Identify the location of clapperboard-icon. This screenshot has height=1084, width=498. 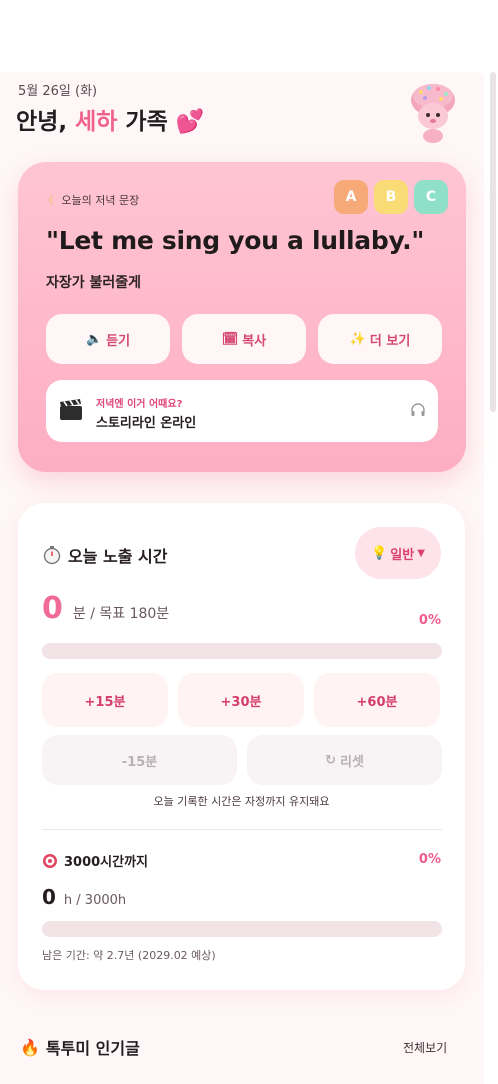
(71, 409).